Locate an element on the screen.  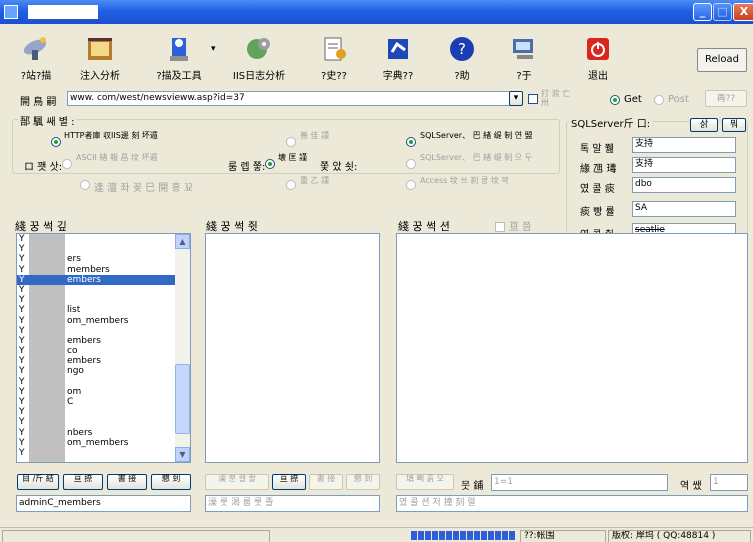
toolbar-button-tools: ?描及工具 is located at coordinates (179, 60).